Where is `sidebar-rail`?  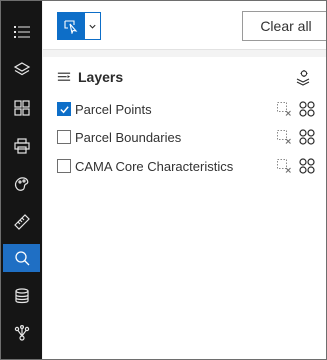 sidebar-rail is located at coordinates (21, 180).